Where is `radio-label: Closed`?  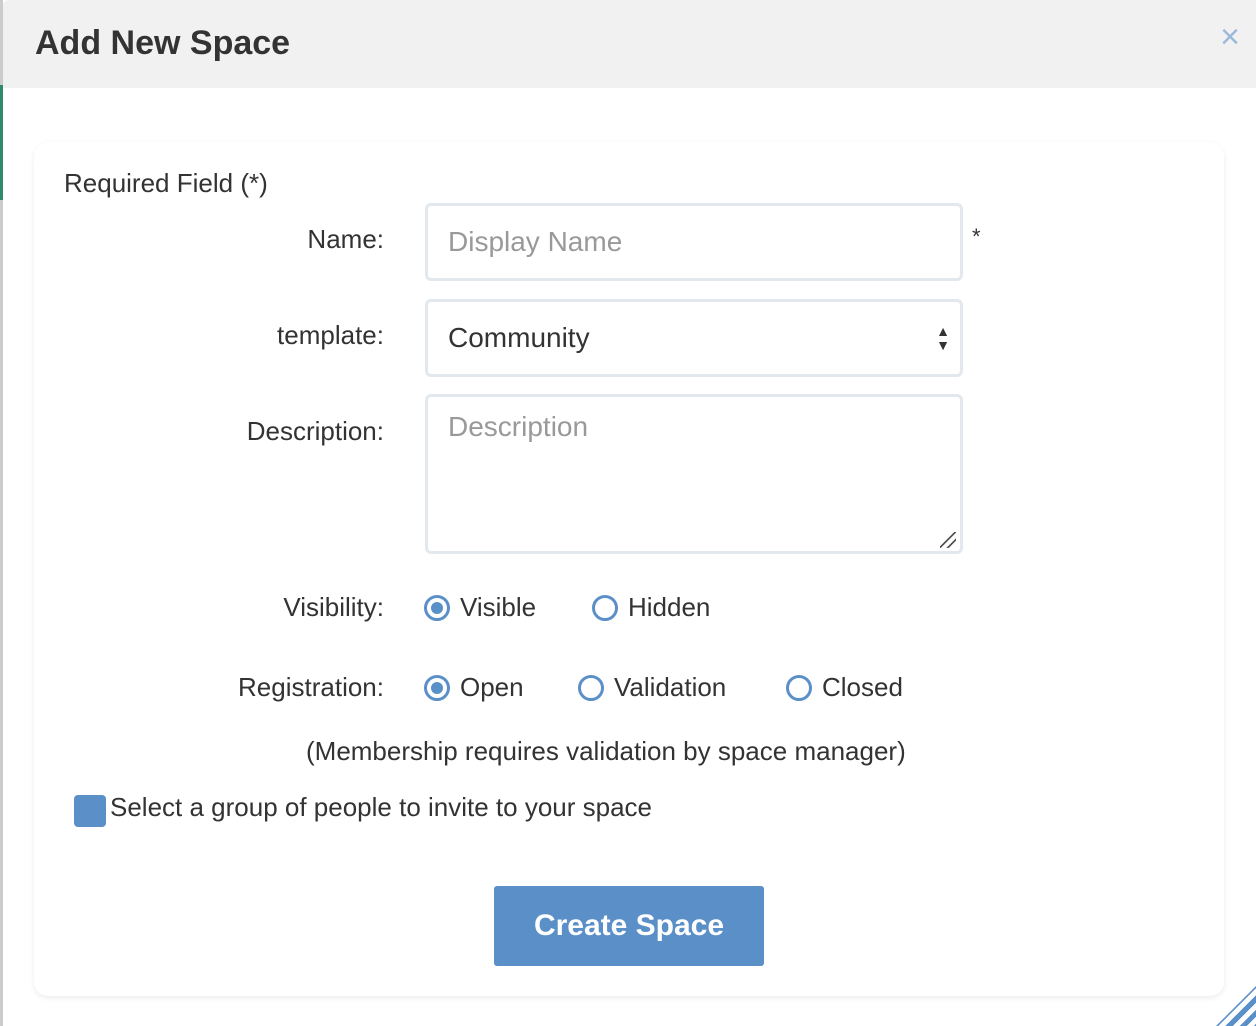 radio-label: Closed is located at coordinates (862, 687).